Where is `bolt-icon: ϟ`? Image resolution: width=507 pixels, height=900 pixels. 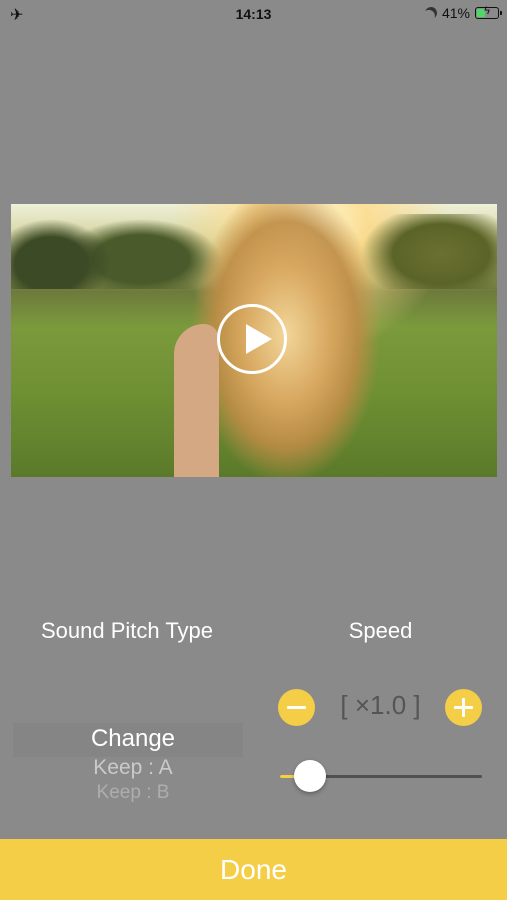 bolt-icon: ϟ is located at coordinates (487, 11).